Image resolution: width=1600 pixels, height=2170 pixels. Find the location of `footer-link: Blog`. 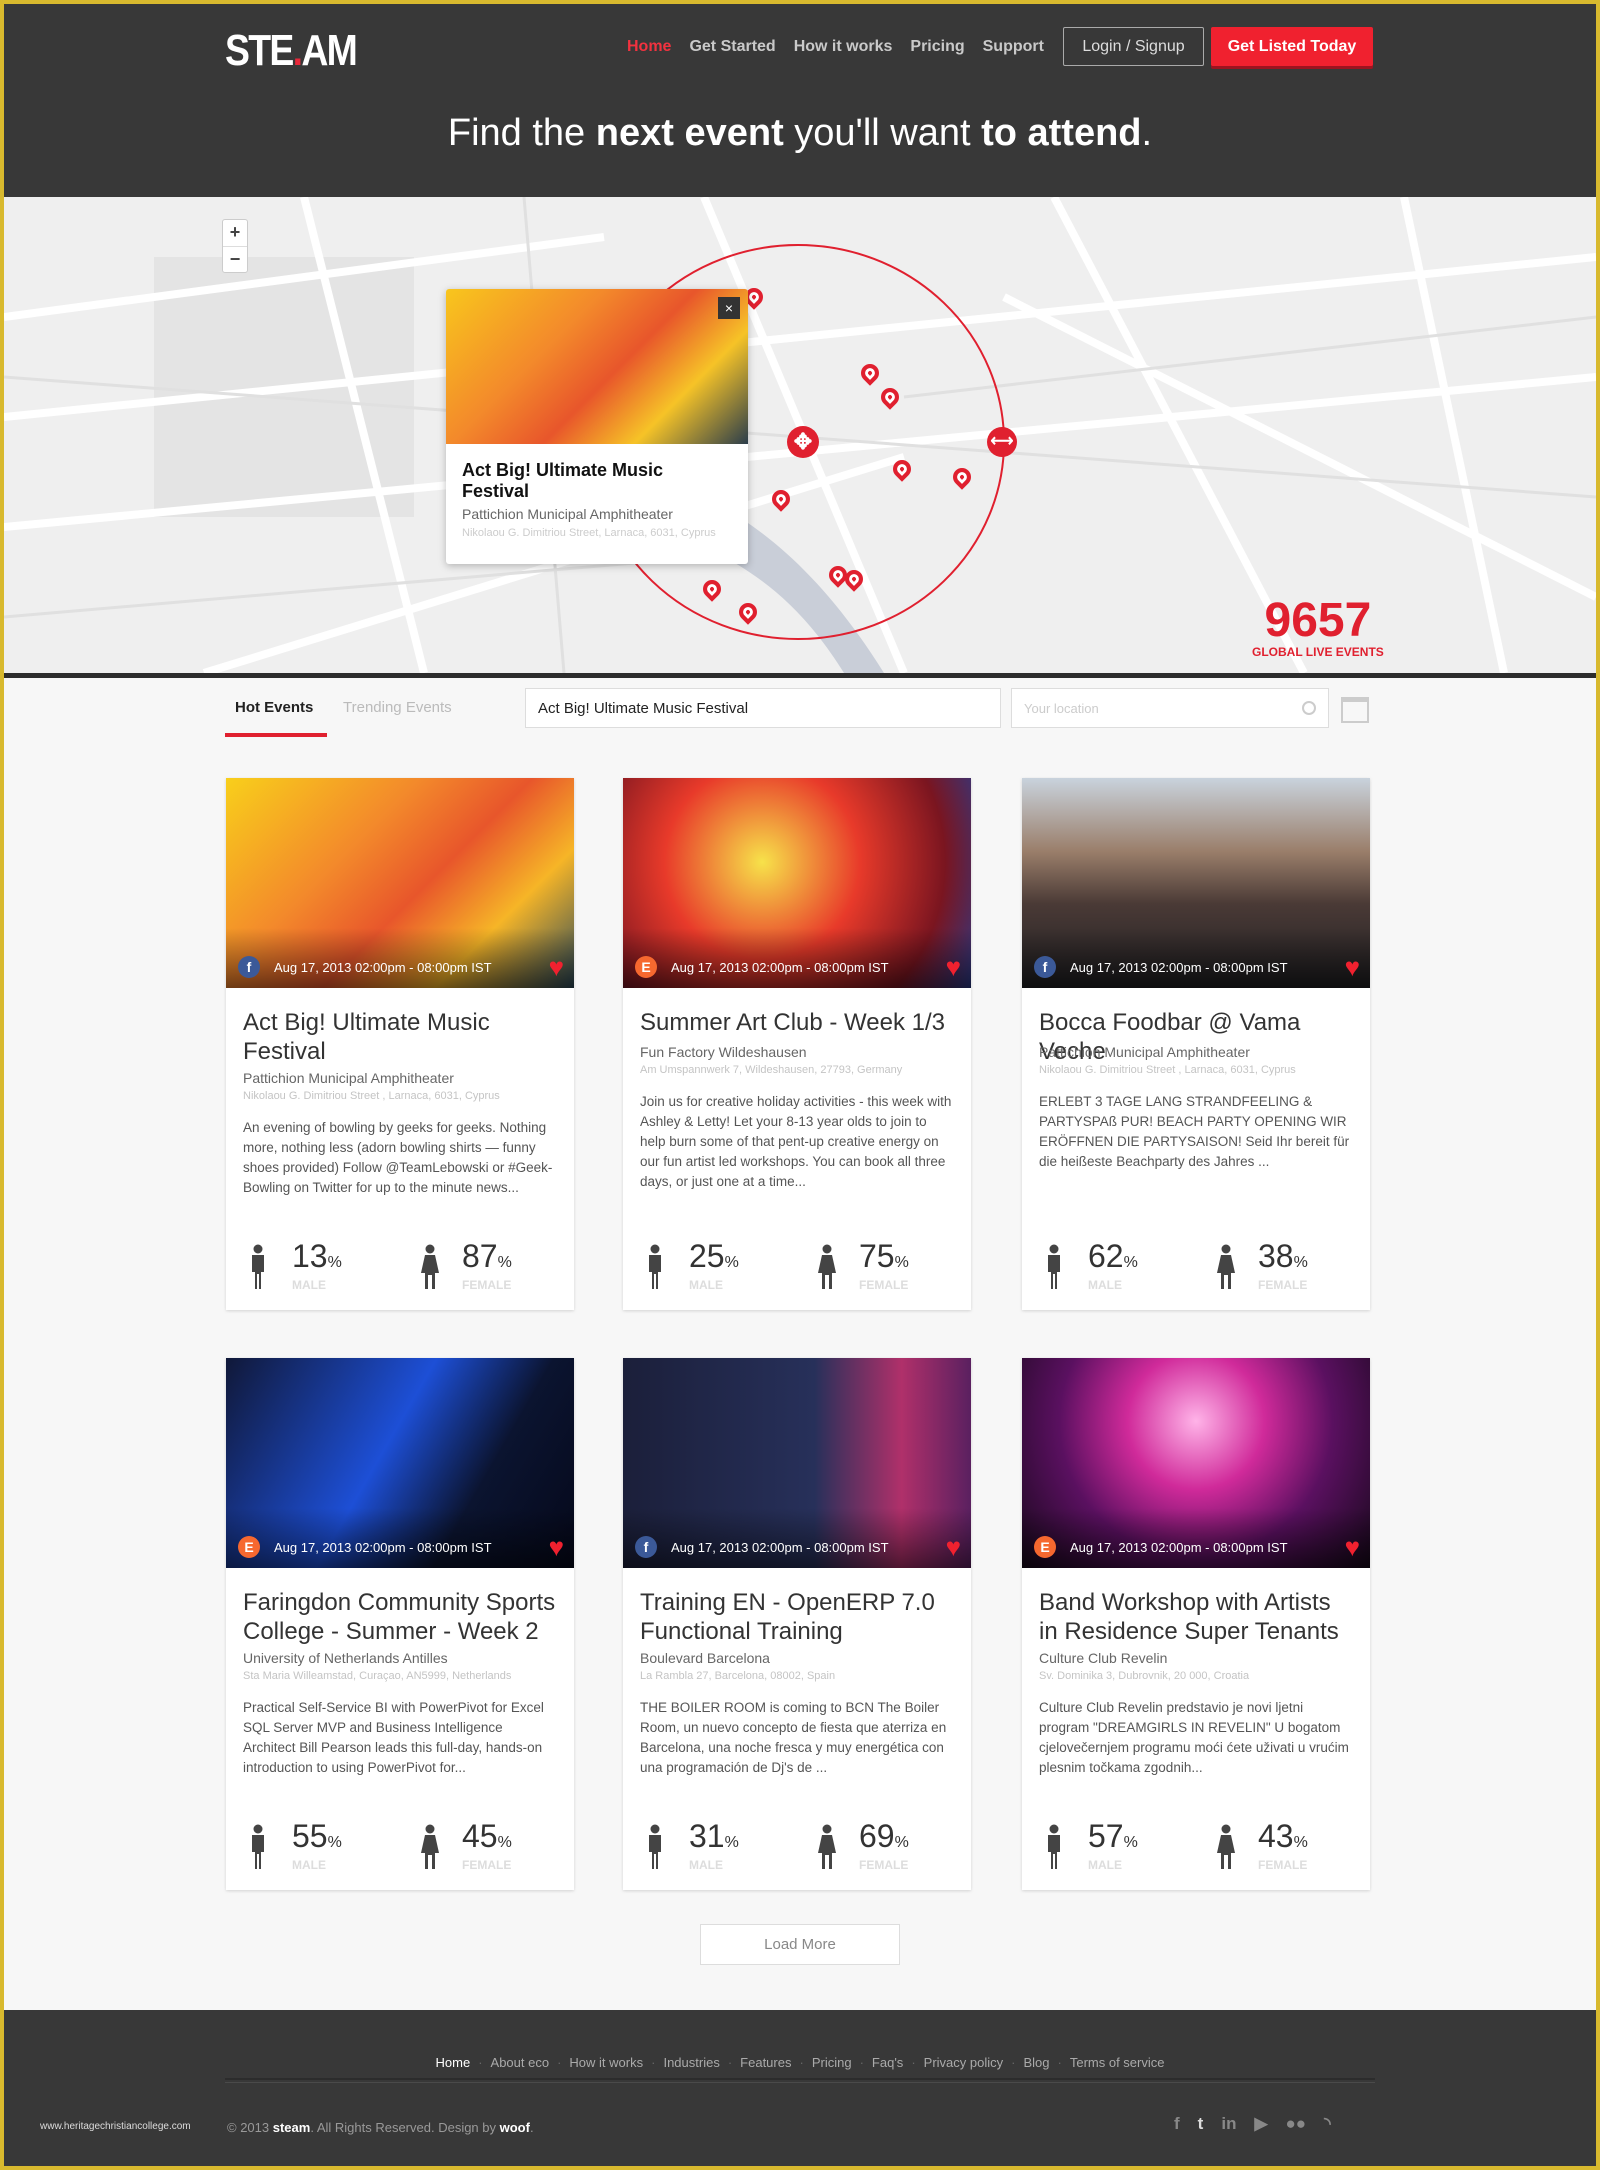

footer-link: Blog is located at coordinates (1036, 2062).